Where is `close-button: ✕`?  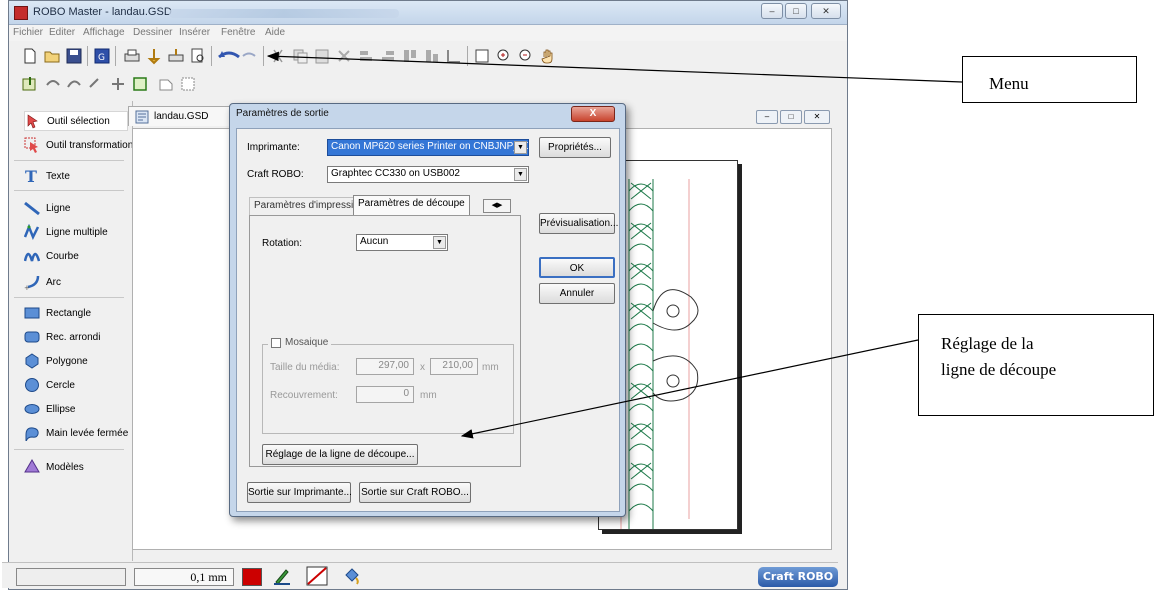
close-button: ✕ is located at coordinates (826, 11).